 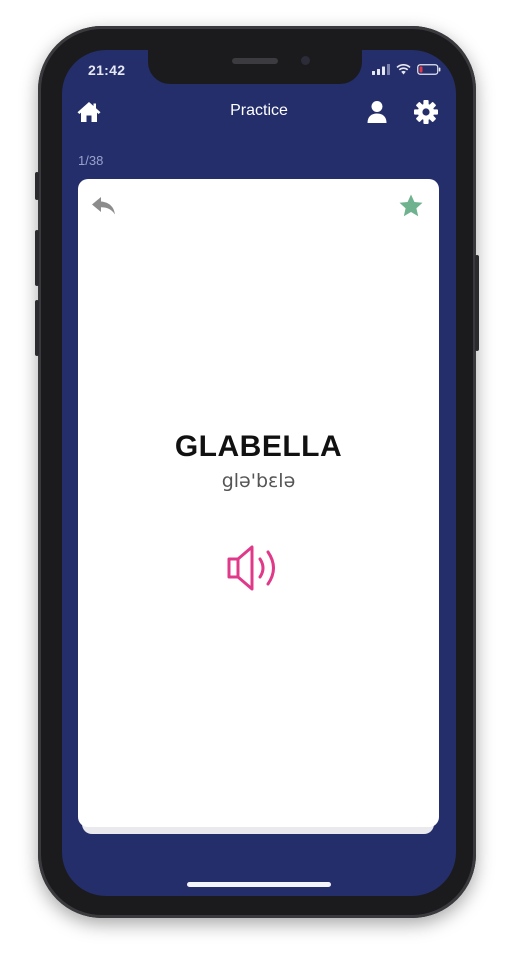 I want to click on phone-volume-up-button, so click(x=37, y=258).